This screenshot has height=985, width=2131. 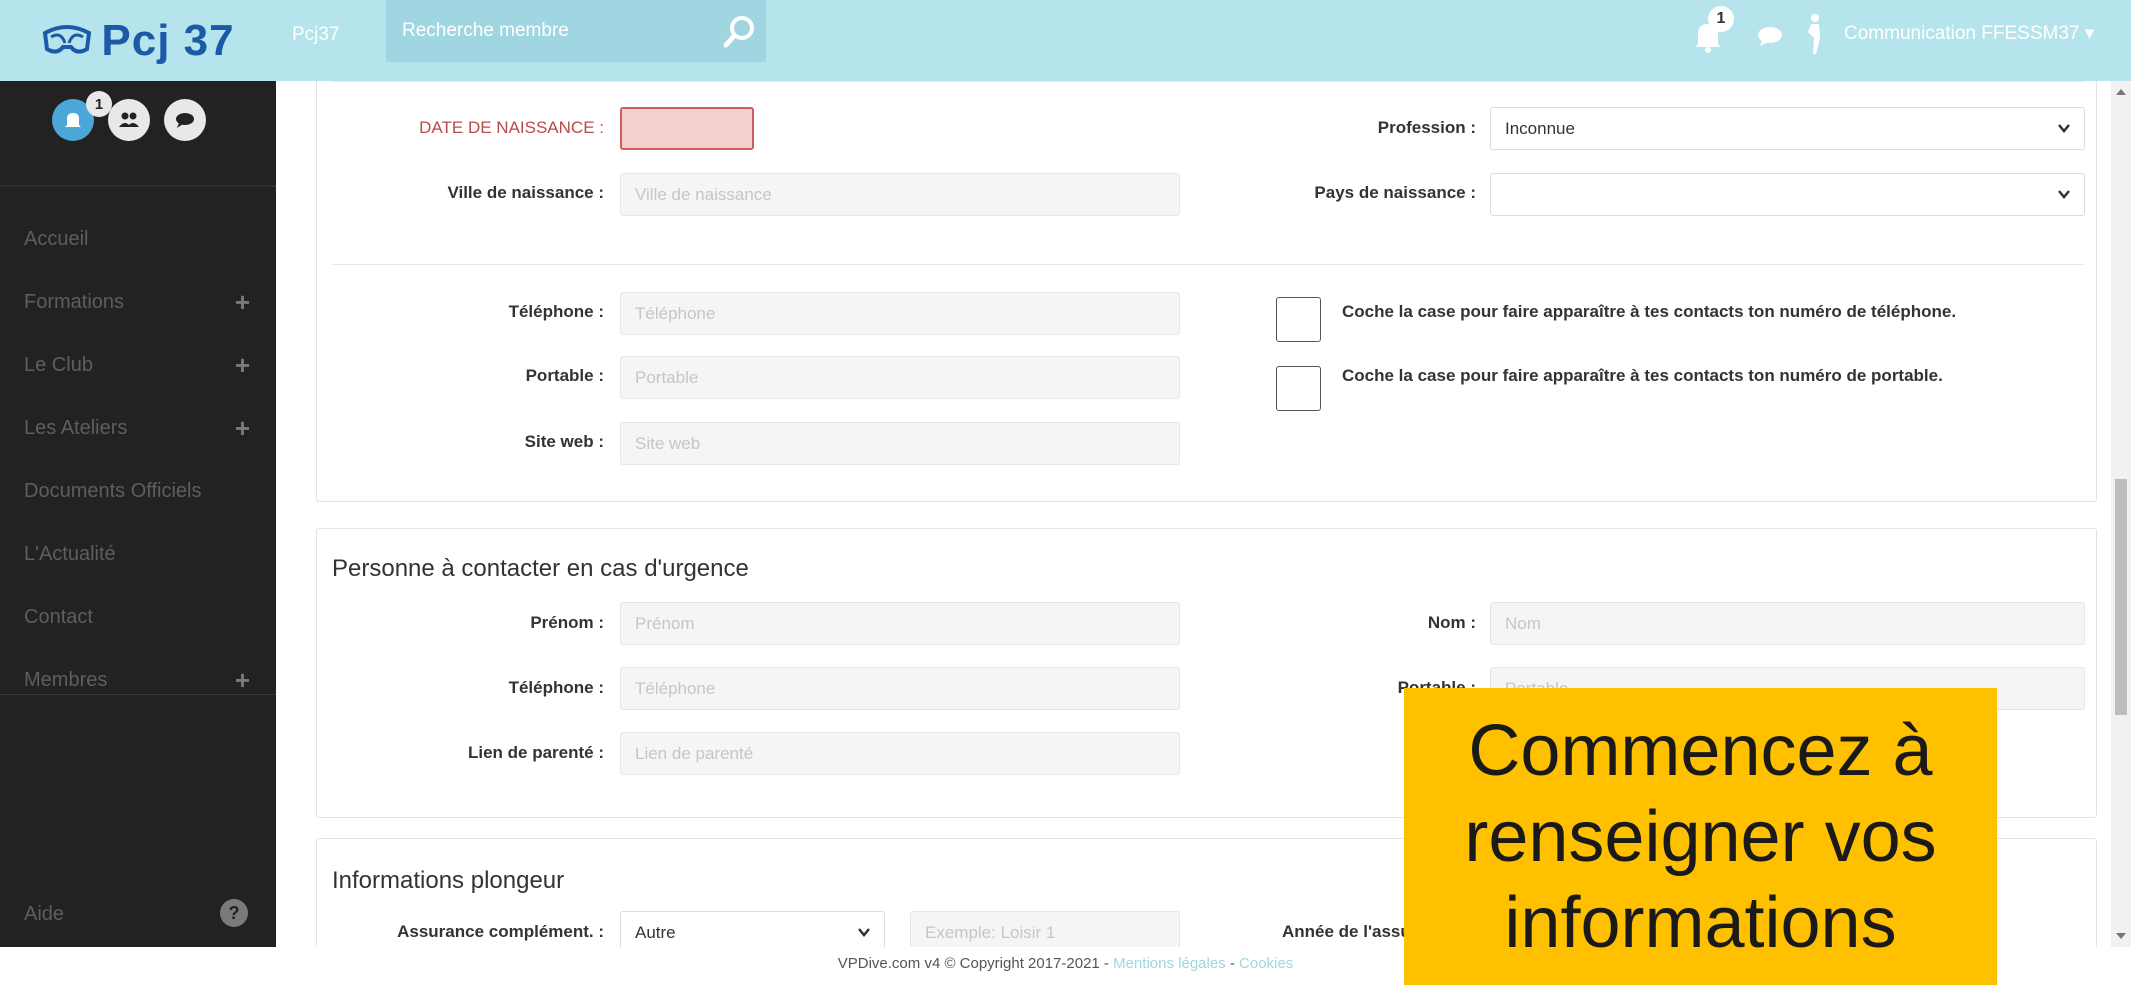 I want to click on sidebar-item-label: Formations, so click(x=74, y=302).